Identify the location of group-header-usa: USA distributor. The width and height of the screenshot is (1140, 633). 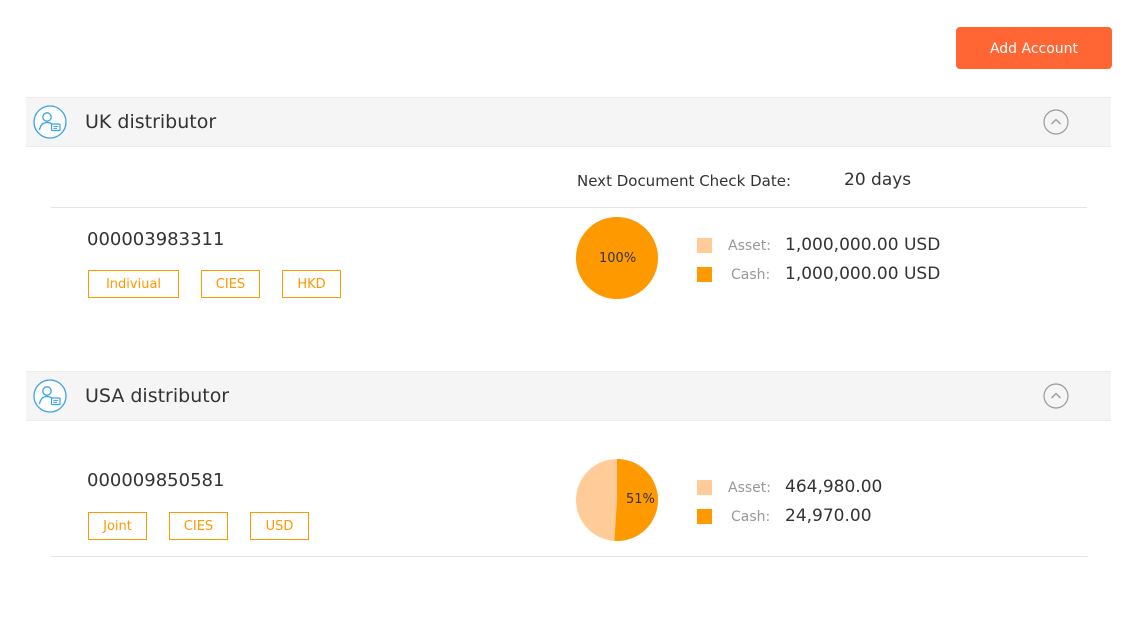
(568, 396).